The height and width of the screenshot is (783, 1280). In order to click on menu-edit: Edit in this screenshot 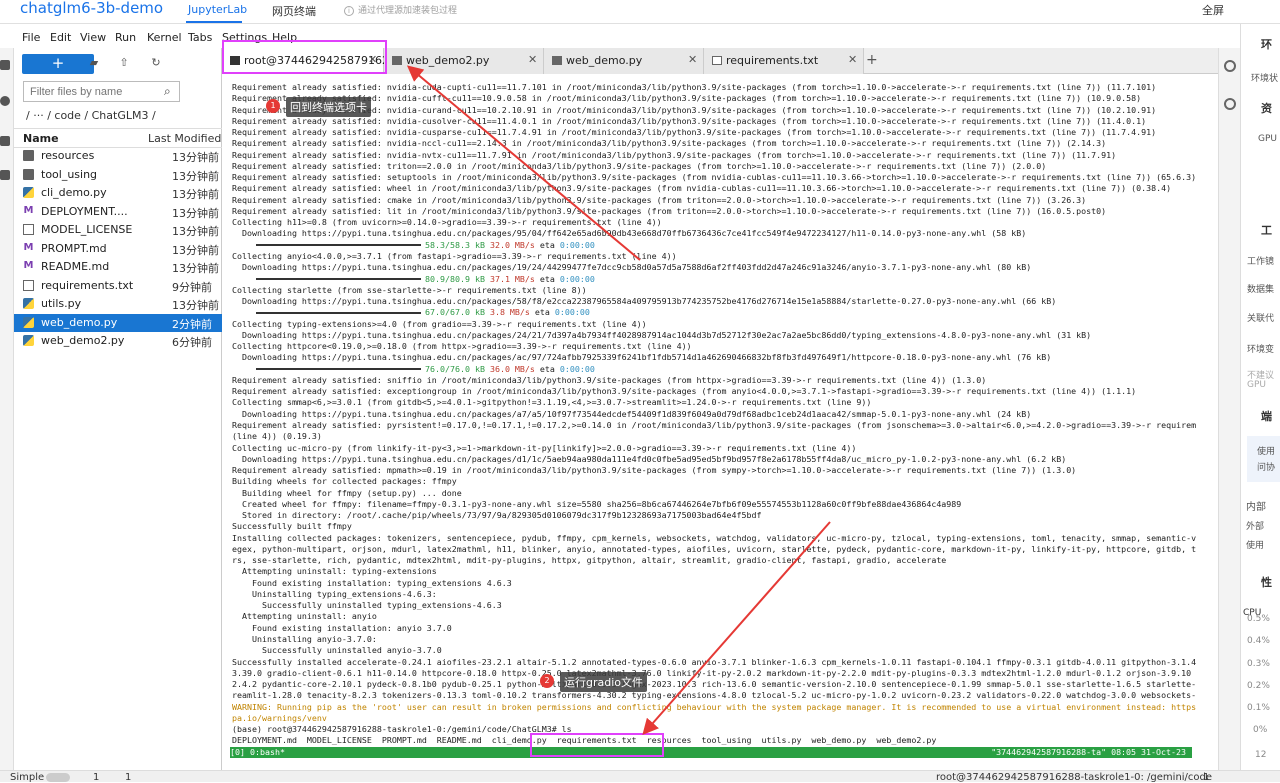, I will do `click(60, 37)`.